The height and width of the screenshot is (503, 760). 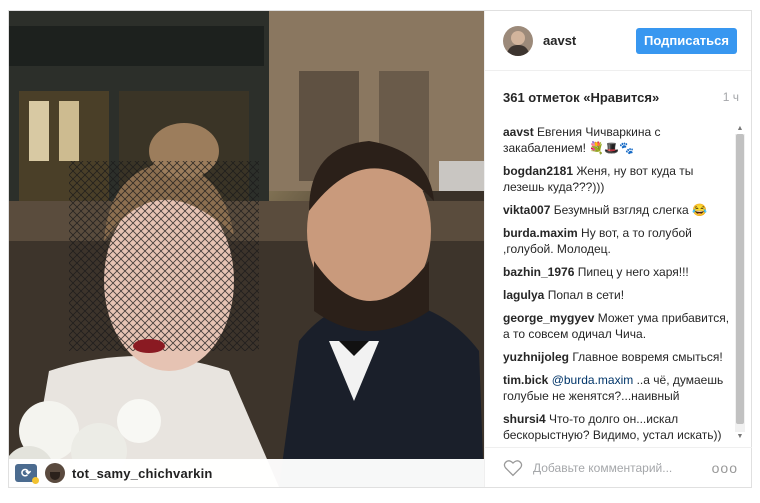 What do you see at coordinates (55, 473) in the screenshot?
I see `repost-avatar` at bounding box center [55, 473].